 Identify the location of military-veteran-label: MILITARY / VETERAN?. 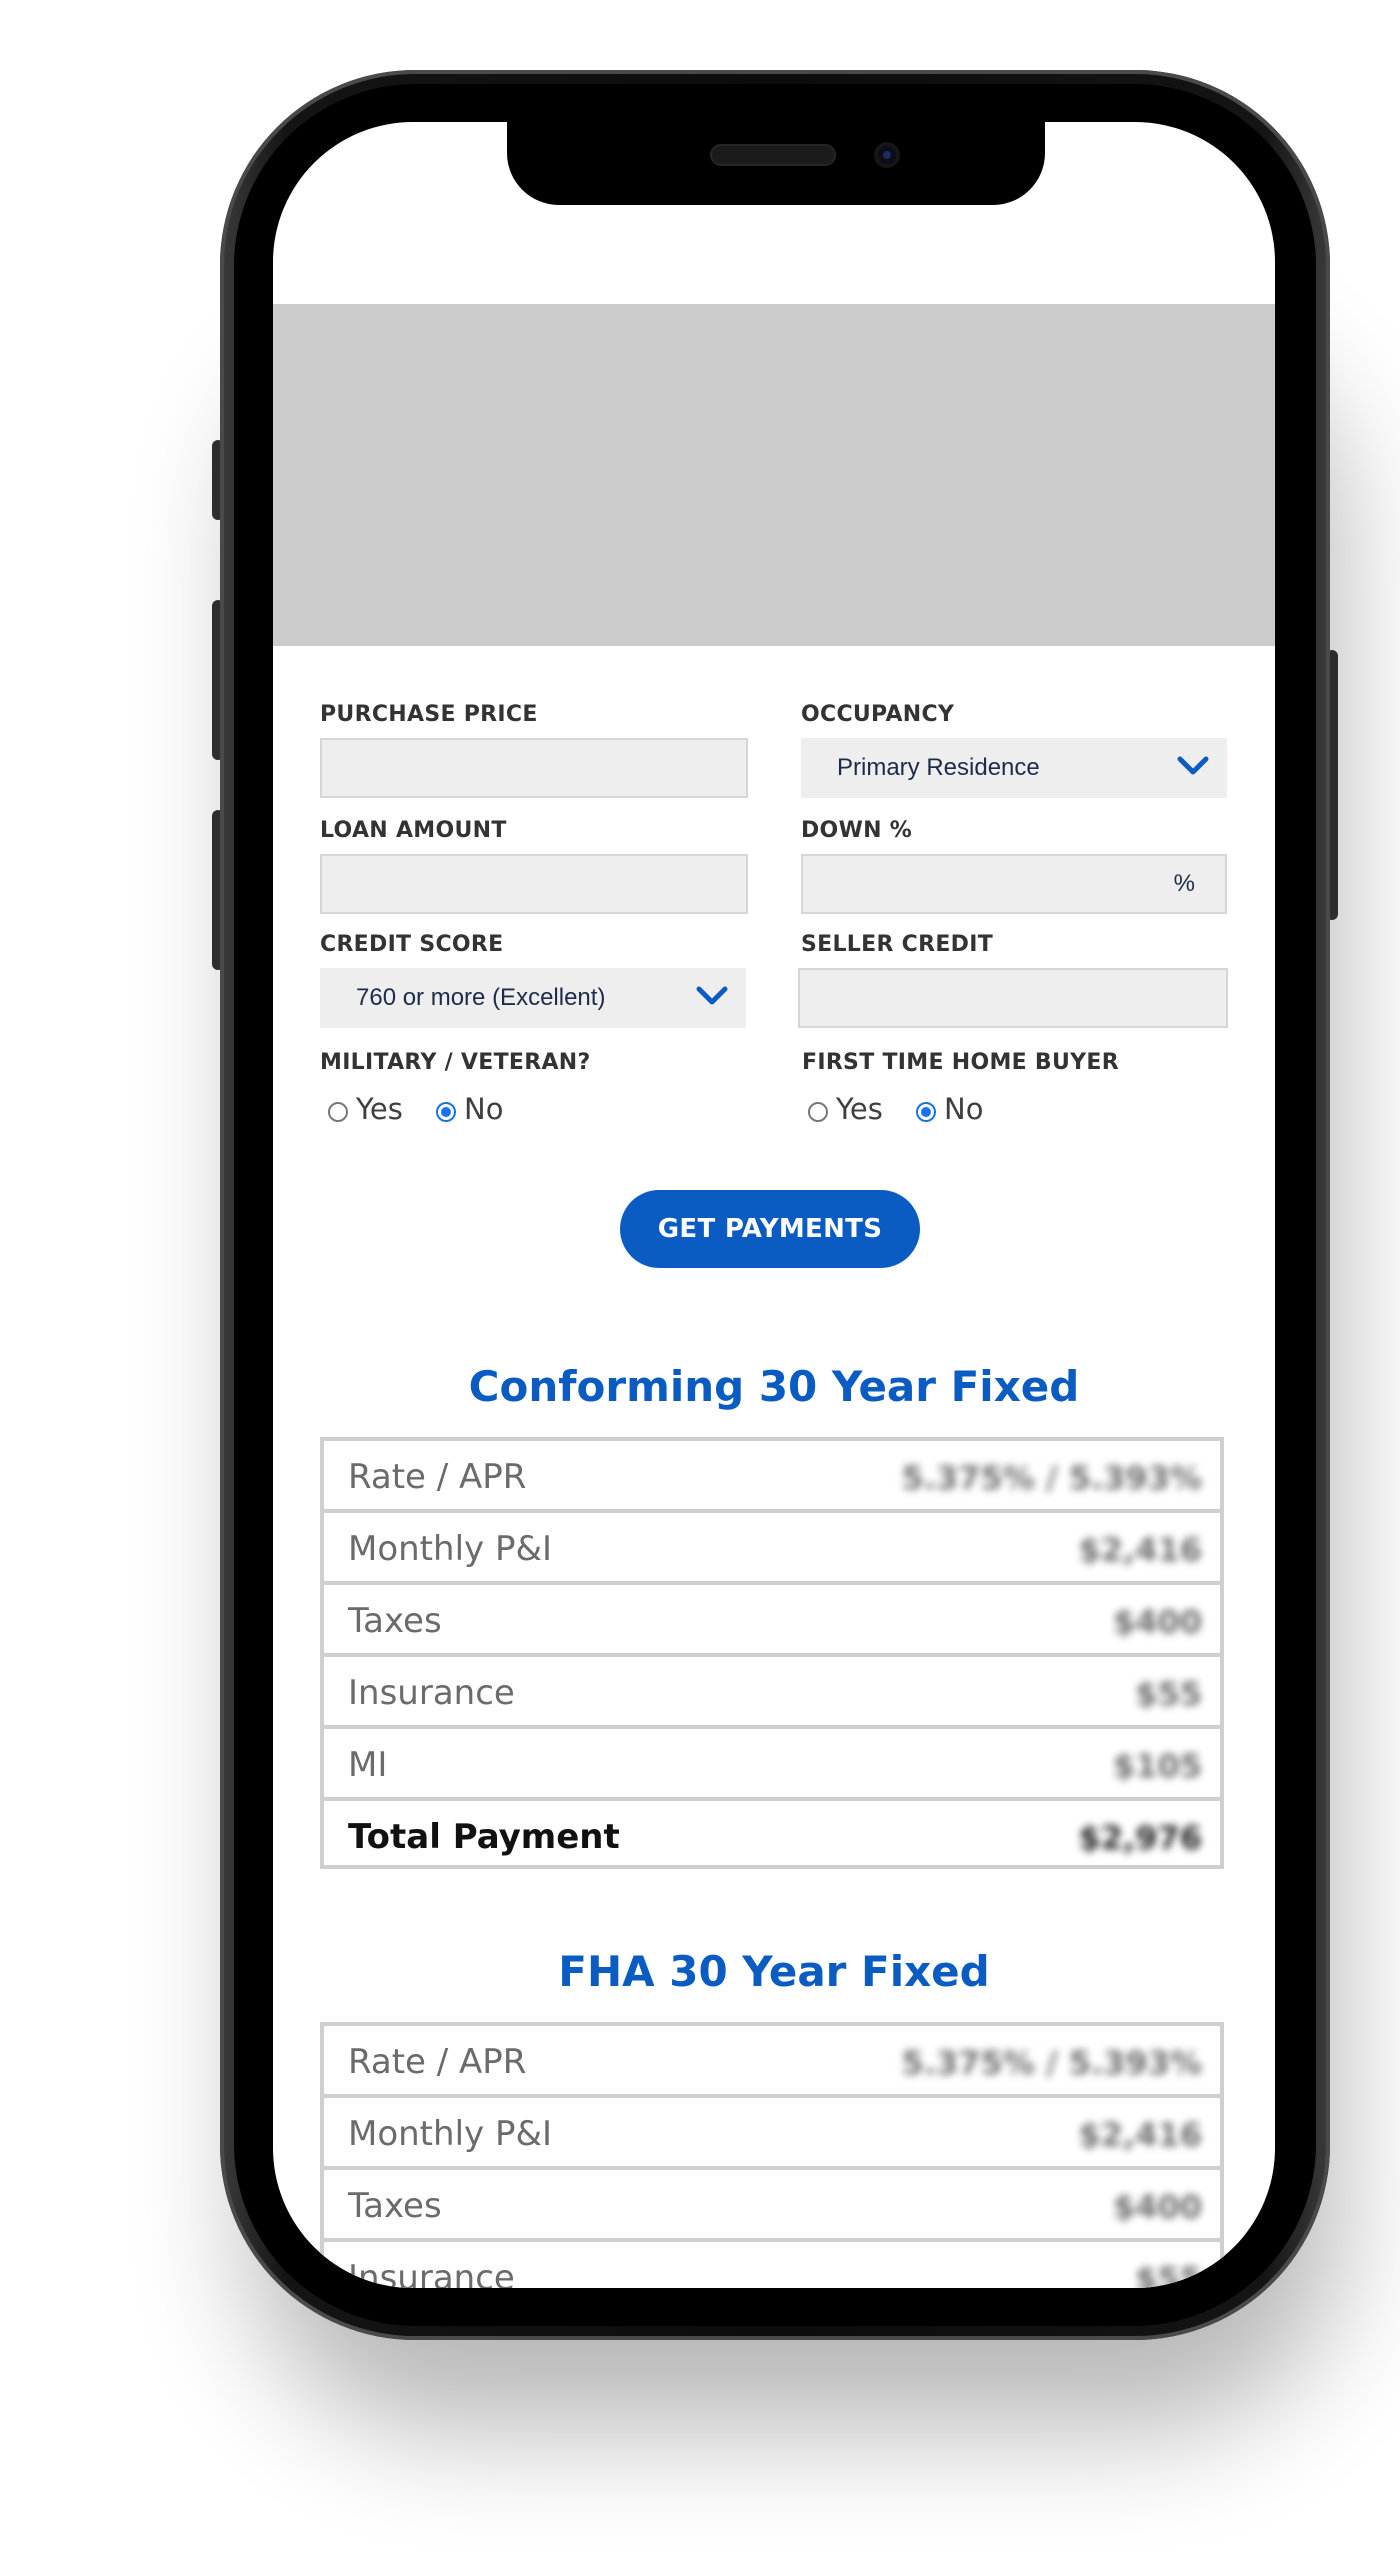
(455, 1062).